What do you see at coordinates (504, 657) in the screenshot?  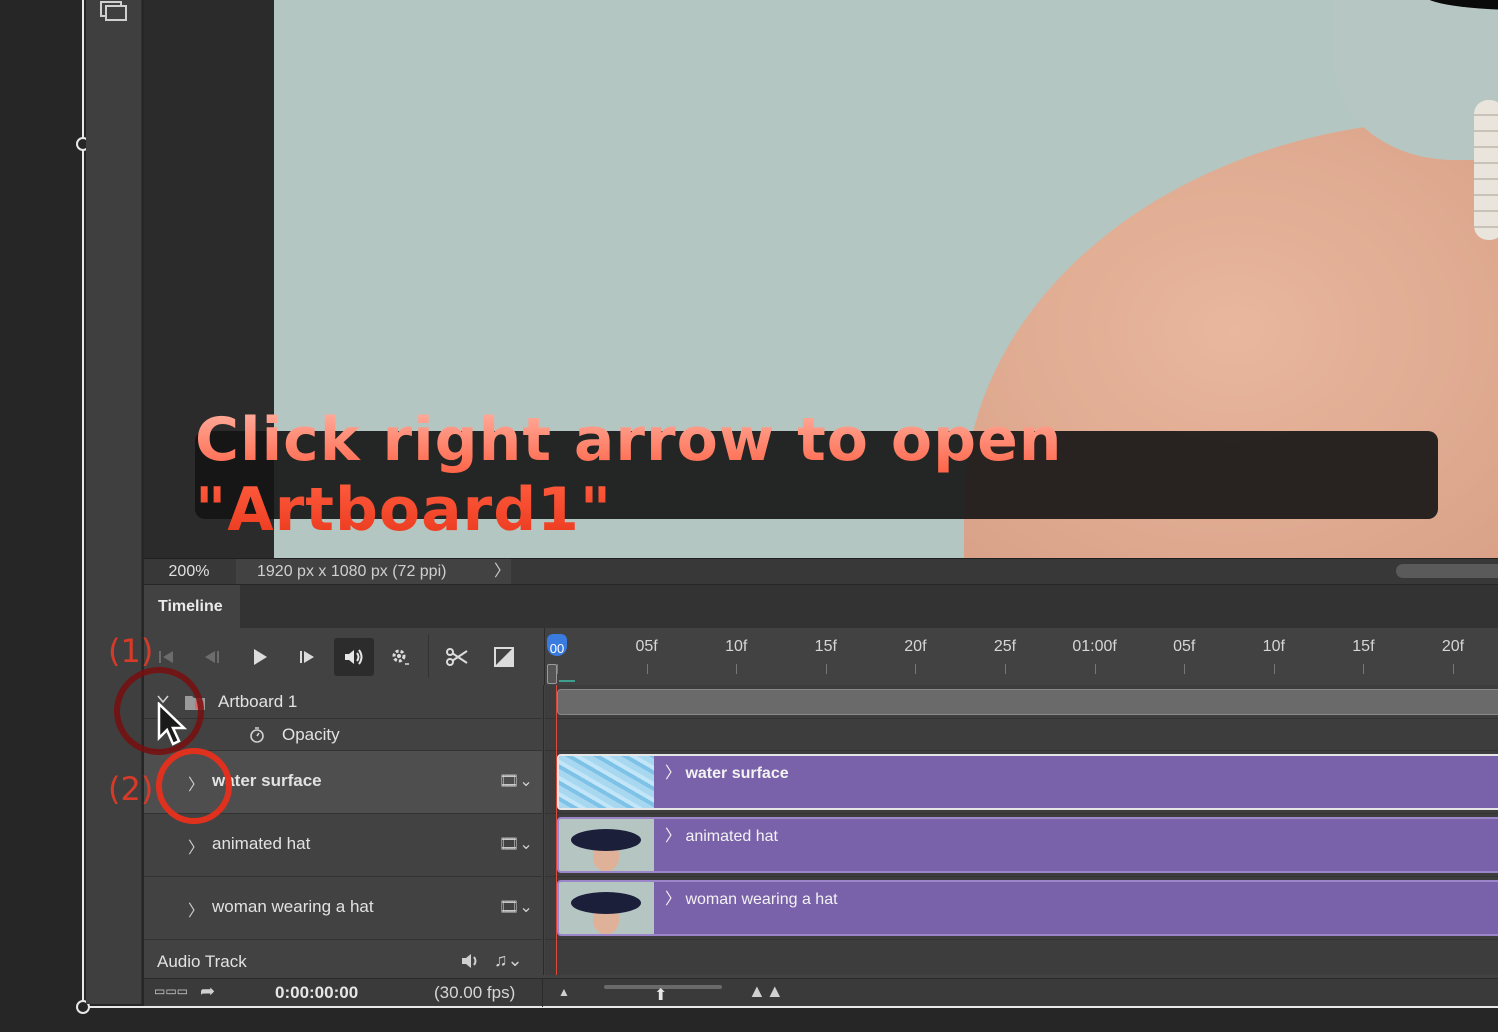 I see `transition-icon` at bounding box center [504, 657].